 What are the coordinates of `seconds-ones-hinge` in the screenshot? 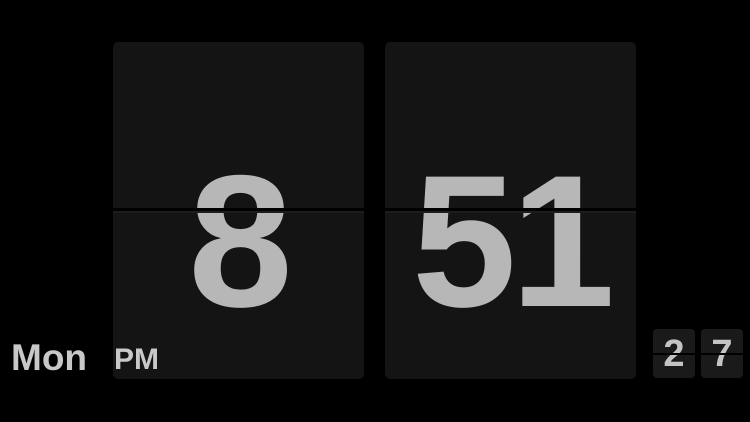 It's located at (722, 354).